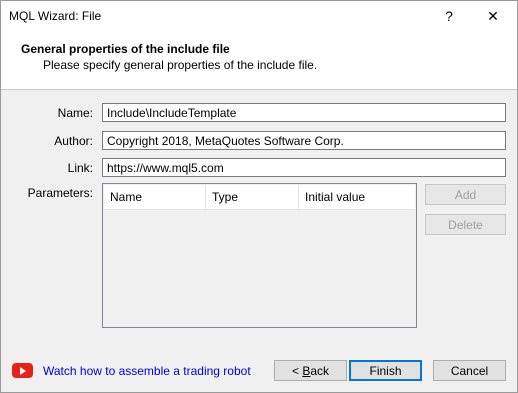 The image size is (518, 393). I want to click on name-label: Name:, so click(75, 113).